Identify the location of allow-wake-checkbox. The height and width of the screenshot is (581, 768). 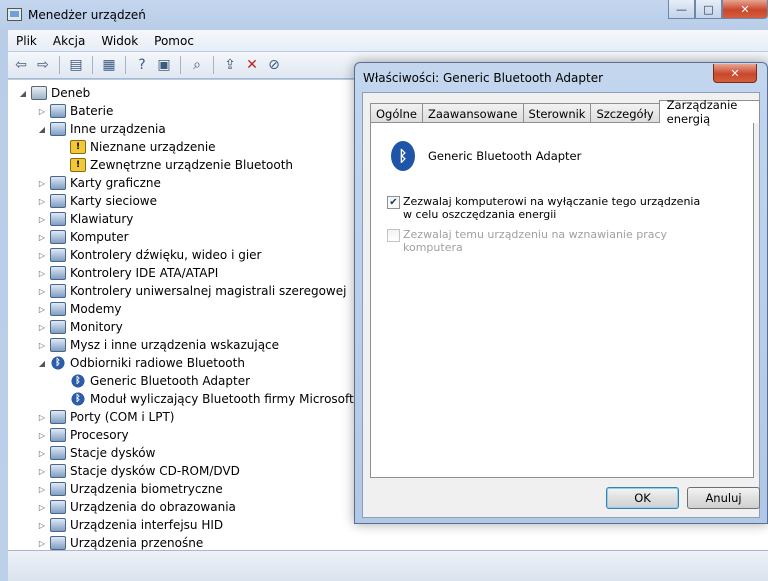
(393, 235).